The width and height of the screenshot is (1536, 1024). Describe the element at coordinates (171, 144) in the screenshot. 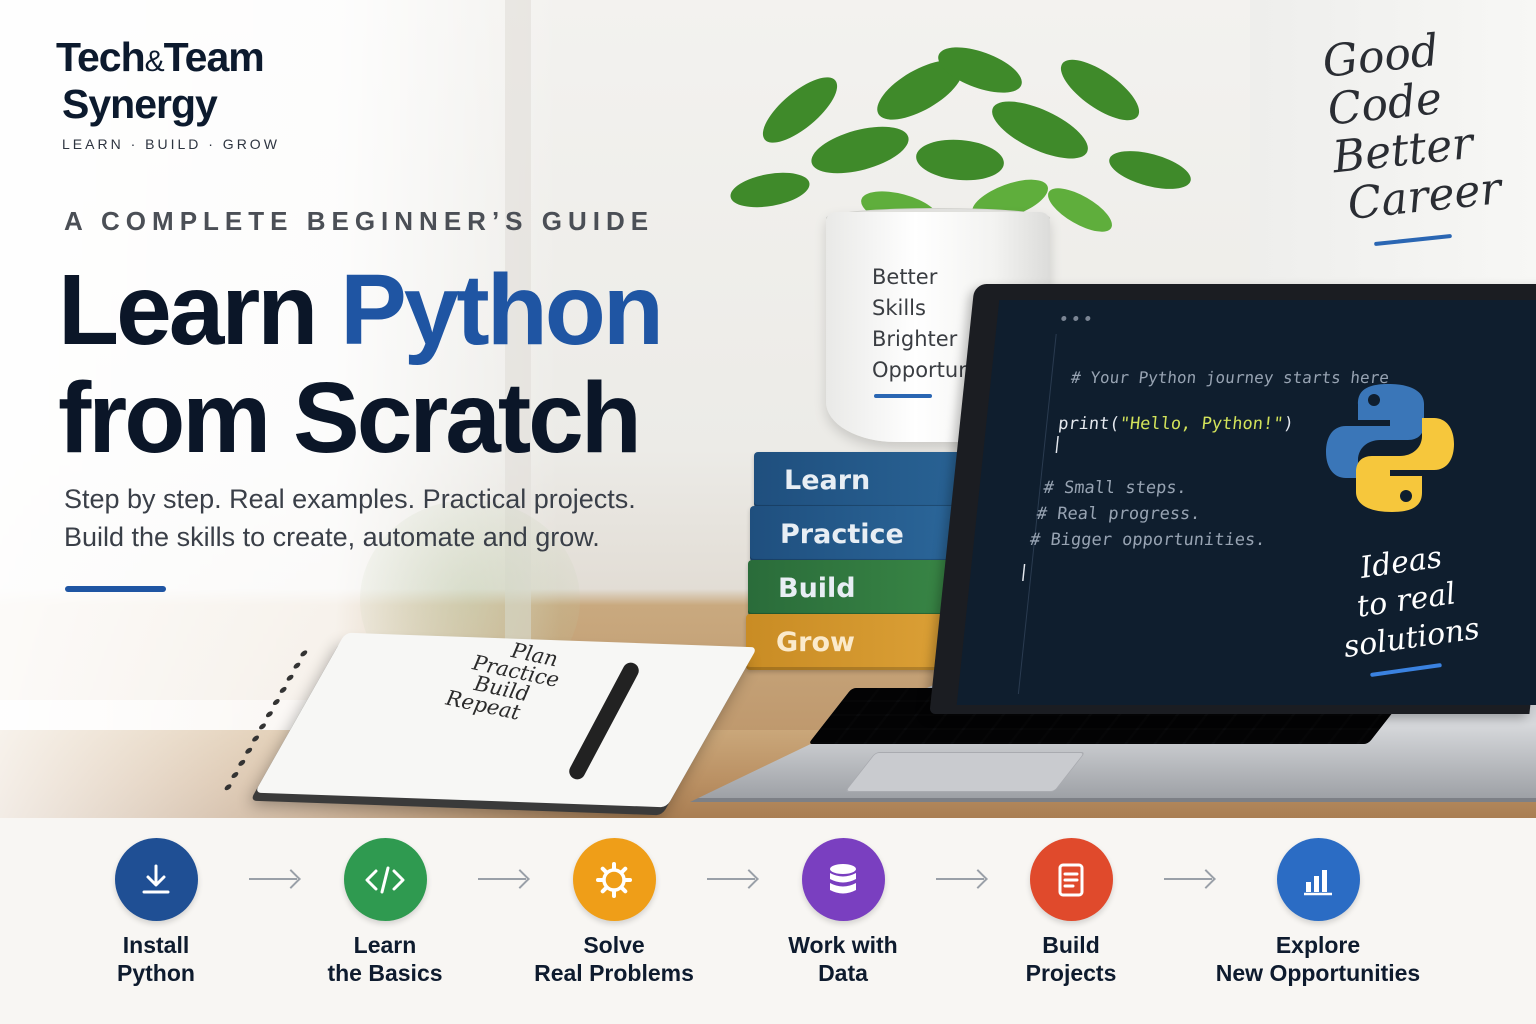

I see `brand-tagline: LEARN · BUILD · GROW` at that location.